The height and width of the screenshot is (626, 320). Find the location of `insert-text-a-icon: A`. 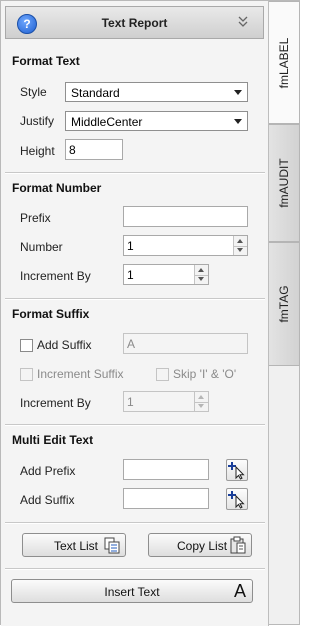

insert-text-a-icon: A is located at coordinates (239, 591).